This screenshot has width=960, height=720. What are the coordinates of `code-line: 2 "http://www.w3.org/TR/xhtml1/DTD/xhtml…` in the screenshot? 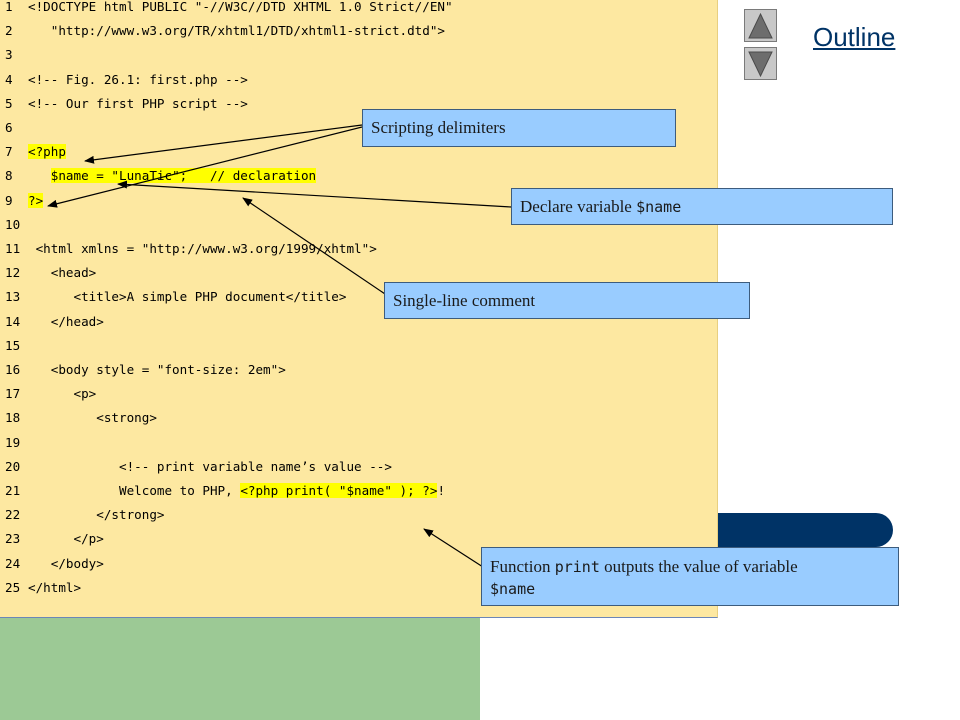 It's located at (359, 31).